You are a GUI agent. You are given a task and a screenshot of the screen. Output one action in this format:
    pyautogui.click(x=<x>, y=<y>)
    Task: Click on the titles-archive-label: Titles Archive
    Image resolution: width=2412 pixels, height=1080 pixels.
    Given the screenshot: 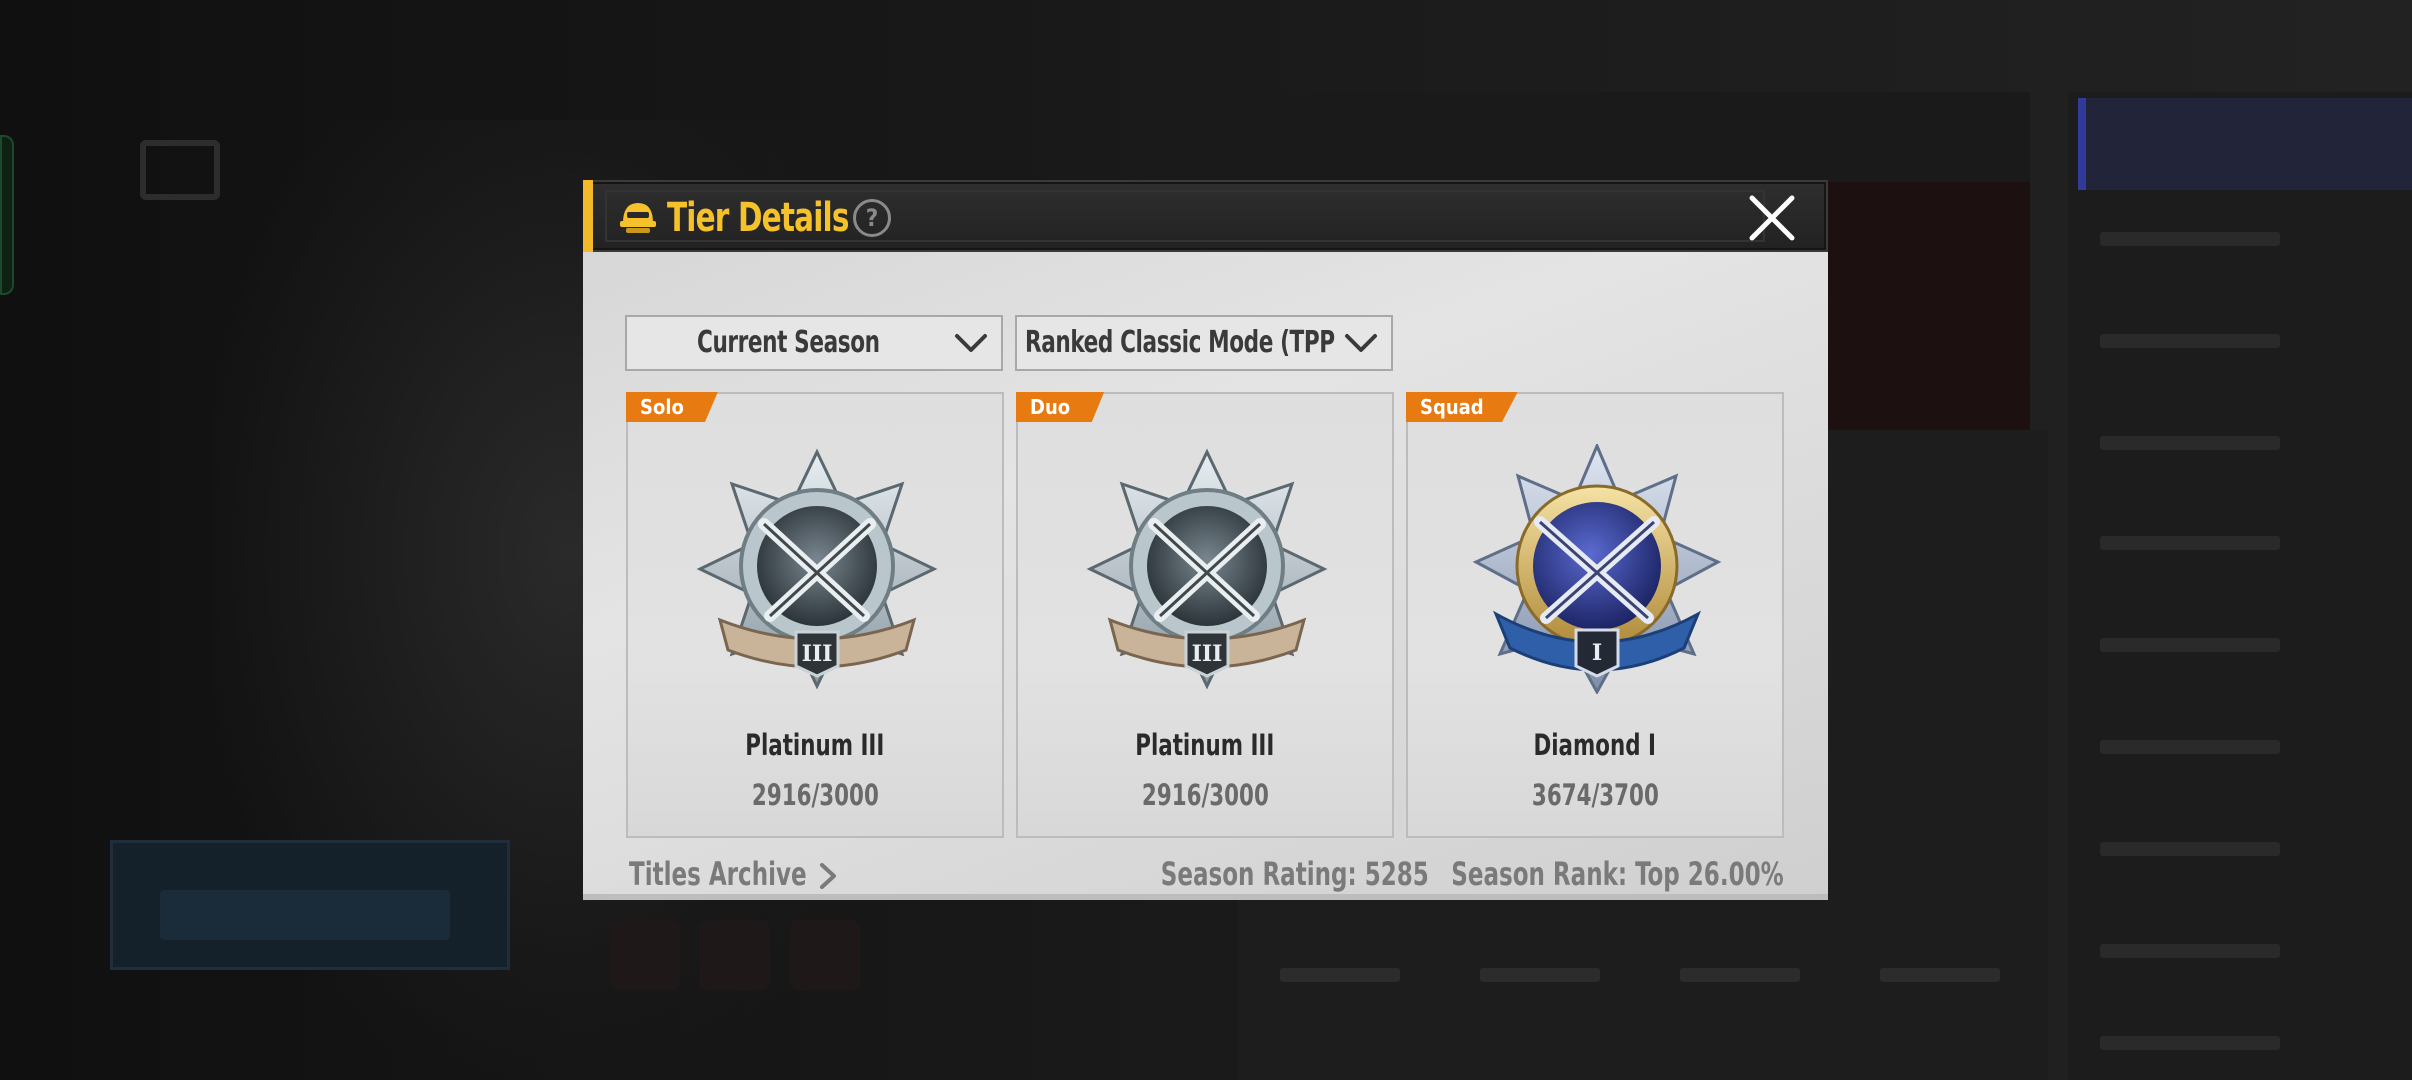 What is the action you would take?
    pyautogui.click(x=718, y=874)
    